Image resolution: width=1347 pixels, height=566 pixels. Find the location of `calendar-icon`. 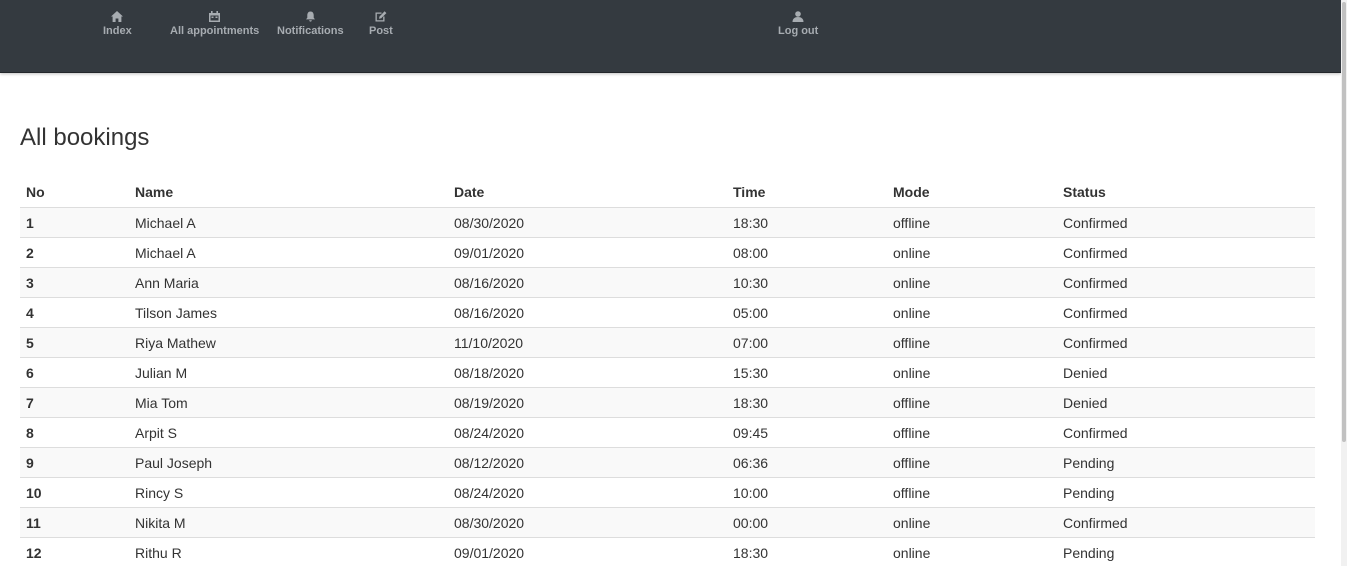

calendar-icon is located at coordinates (215, 16).